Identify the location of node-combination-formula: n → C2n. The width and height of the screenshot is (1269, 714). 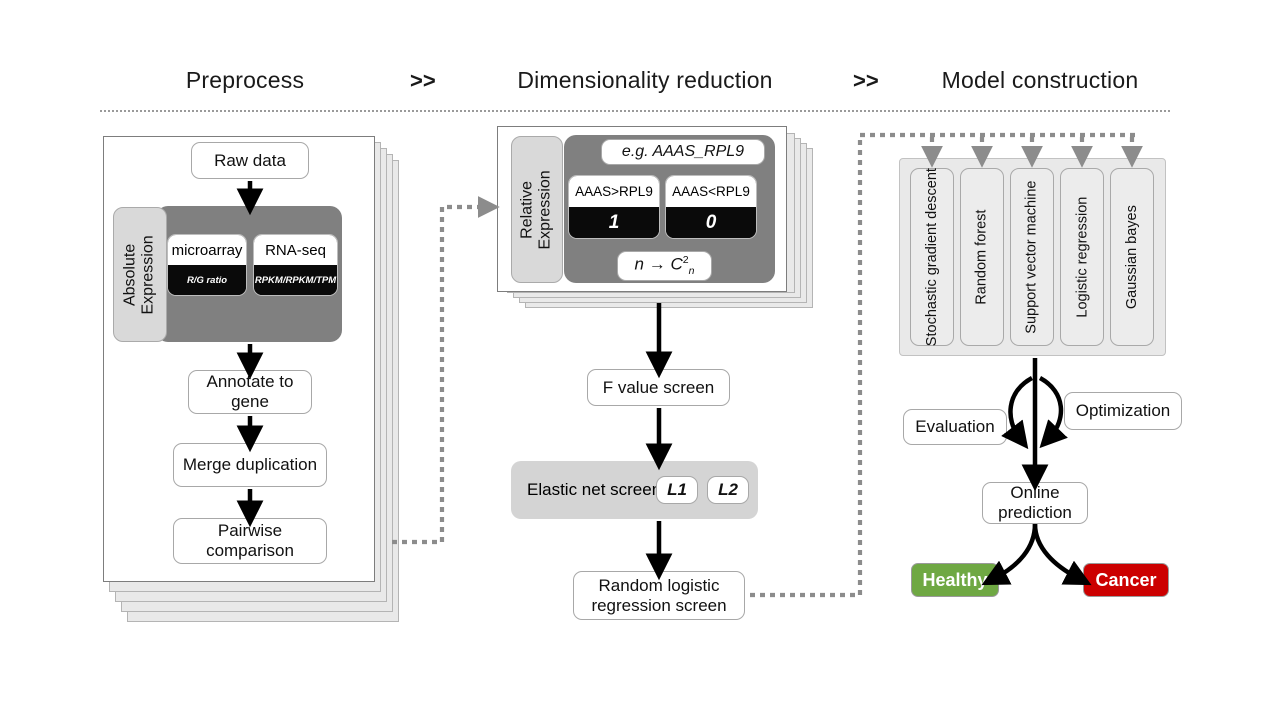
(664, 266).